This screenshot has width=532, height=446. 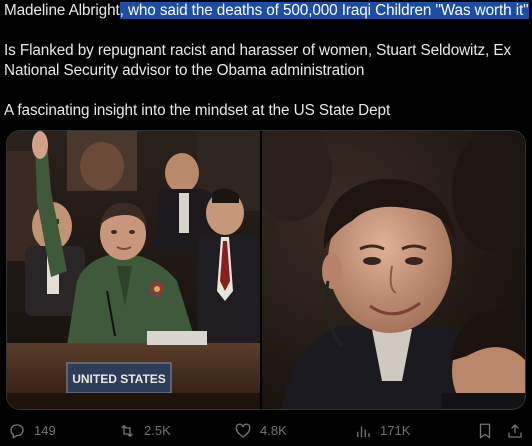 I want to click on repost-count: 2.5K, so click(x=157, y=430).